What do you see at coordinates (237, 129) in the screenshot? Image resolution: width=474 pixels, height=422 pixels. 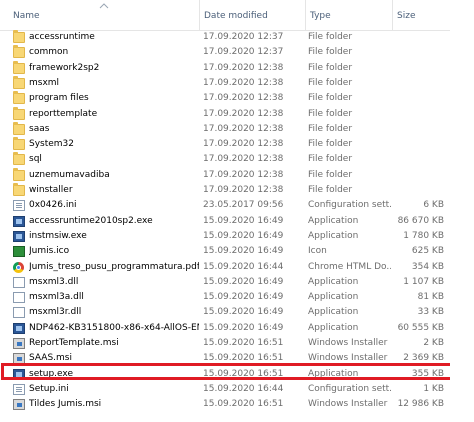 I see `file-row: saas 17.09.2020 12:38 File folder` at bounding box center [237, 129].